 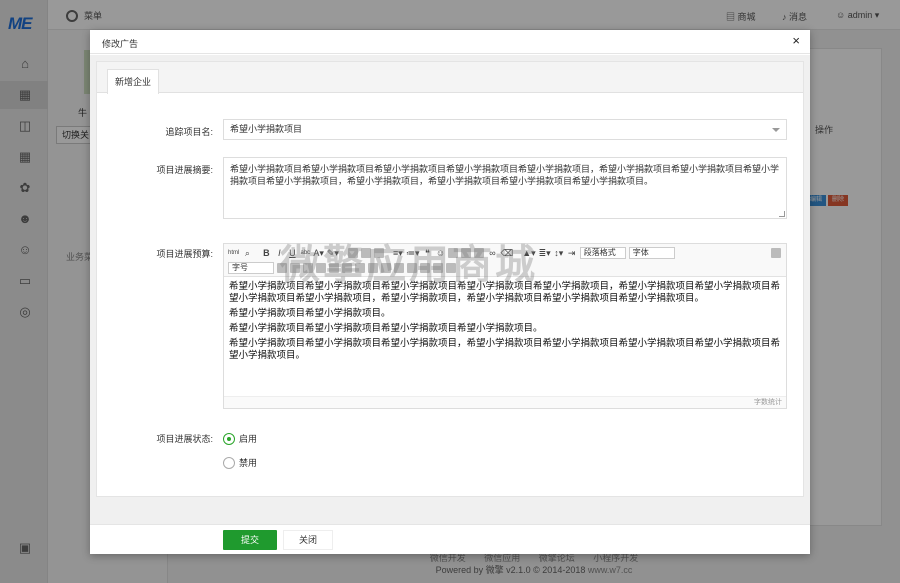 I want to click on print-icon, so click(x=438, y=268).